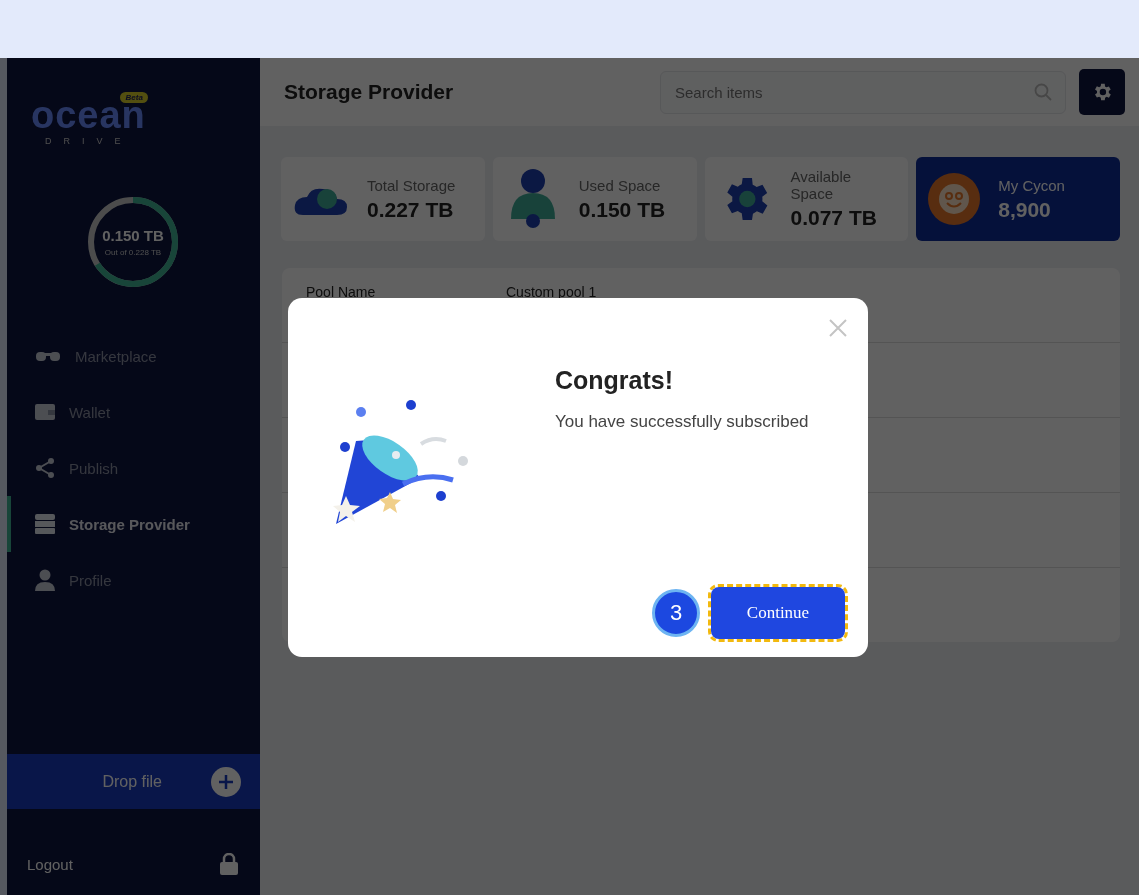 The height and width of the screenshot is (895, 1139). I want to click on stat-label: Total Storage, so click(412, 185).